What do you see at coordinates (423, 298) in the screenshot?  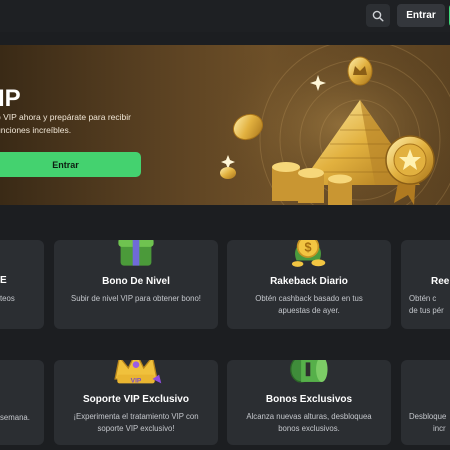 I see `card-desc-line1: Obtén c` at bounding box center [423, 298].